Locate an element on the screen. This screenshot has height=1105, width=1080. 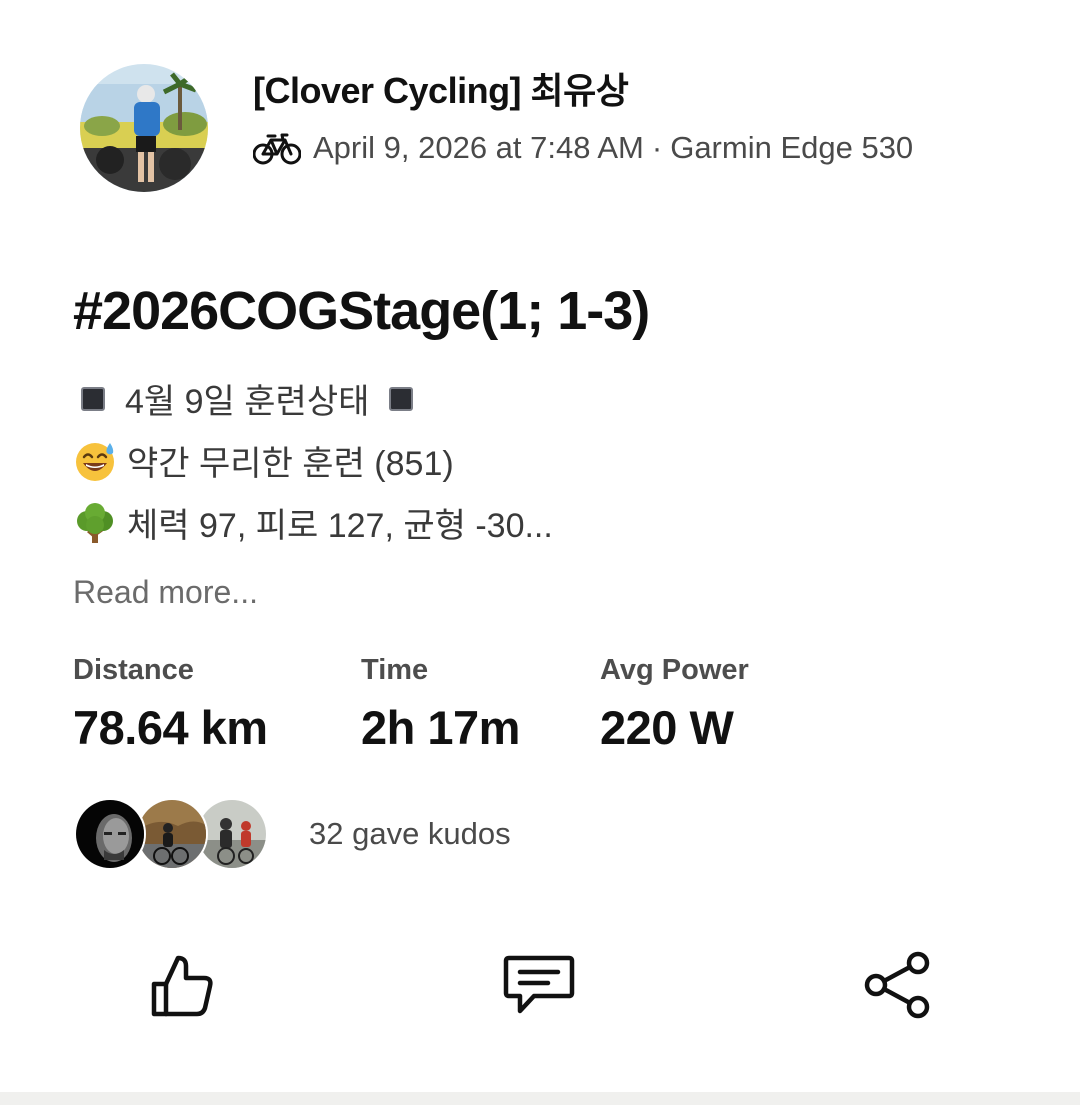
device-name: Garmin Edge 530 is located at coordinates (792, 147).